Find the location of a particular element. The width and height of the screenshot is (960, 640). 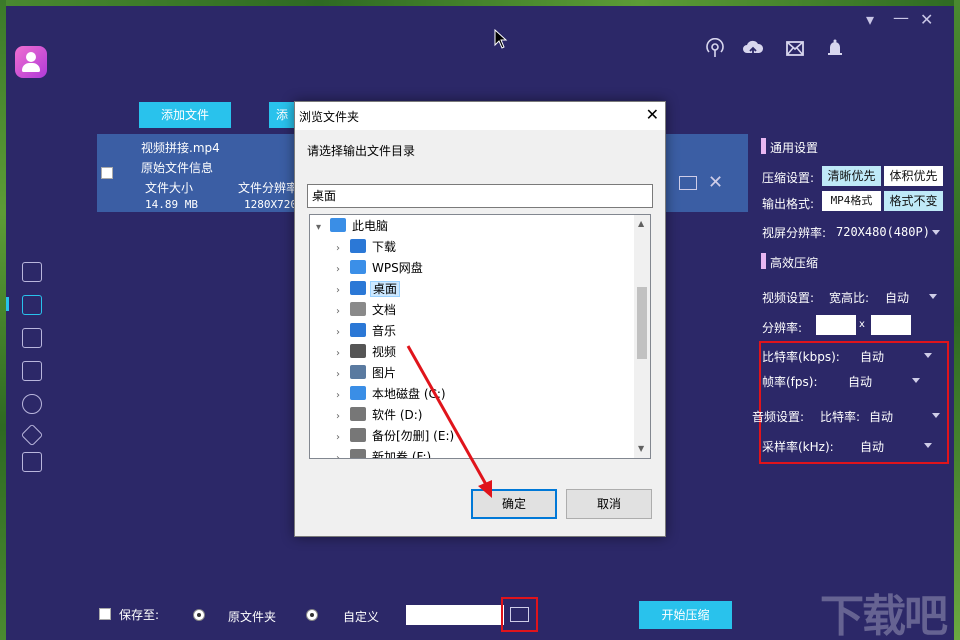

open-folder-icon is located at coordinates (688, 183).